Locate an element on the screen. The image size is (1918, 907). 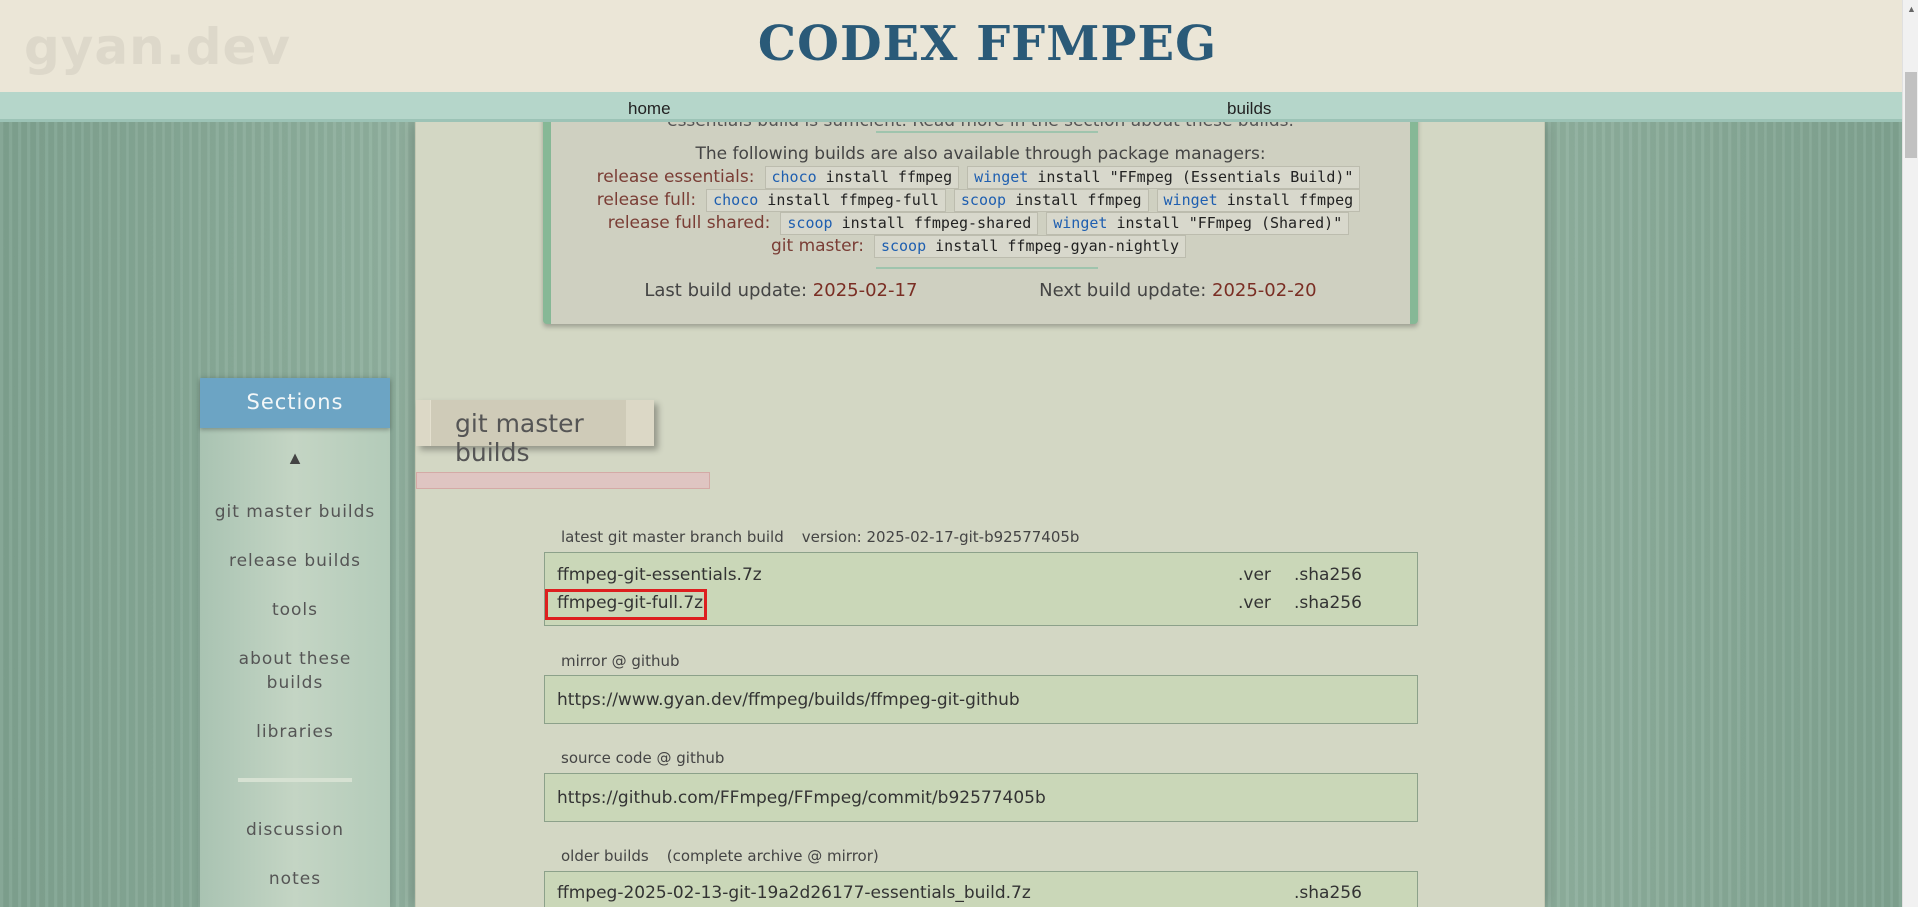
scroll-thumb is located at coordinates (1911, 115).